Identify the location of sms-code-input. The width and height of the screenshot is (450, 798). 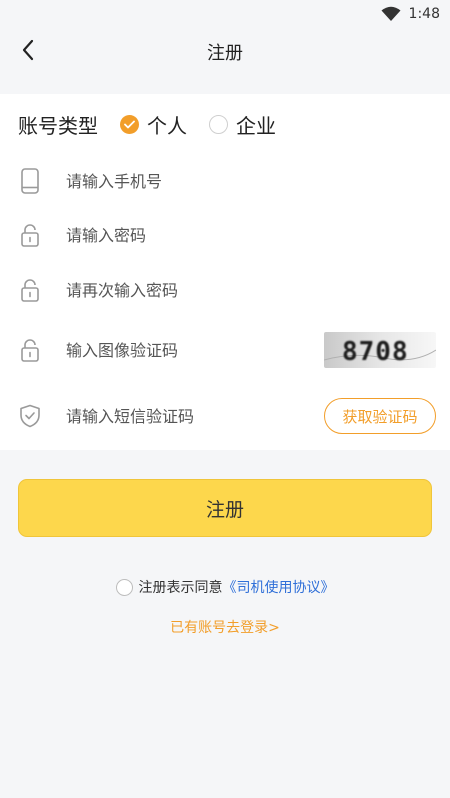
(195, 416).